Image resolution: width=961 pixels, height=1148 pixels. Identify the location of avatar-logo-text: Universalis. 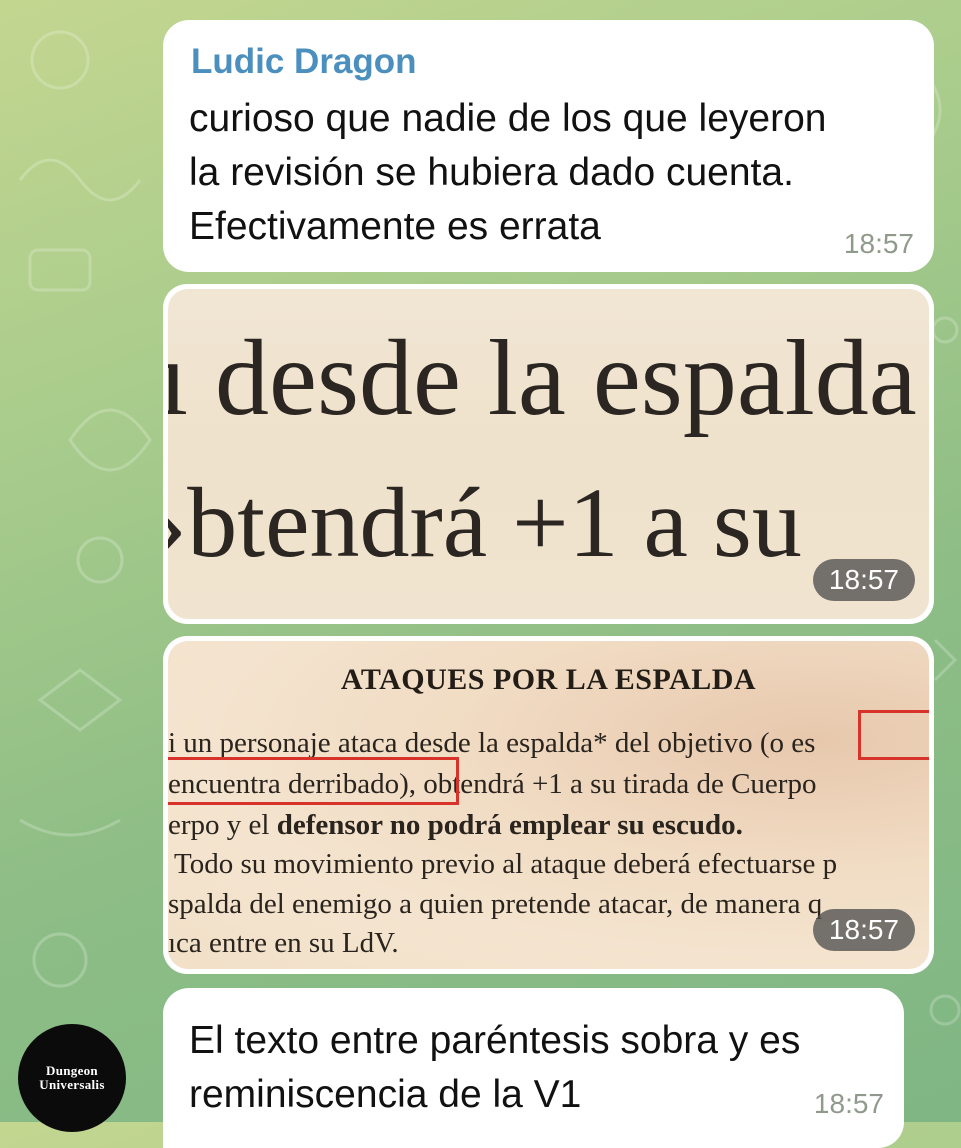
(72, 1084).